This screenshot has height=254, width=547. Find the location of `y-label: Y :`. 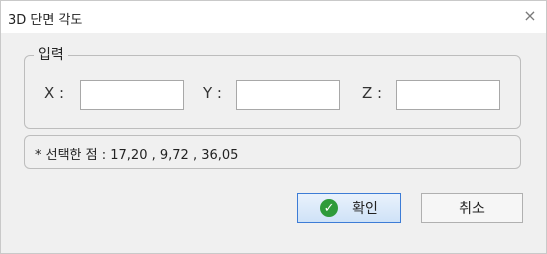

y-label: Y : is located at coordinates (212, 93).